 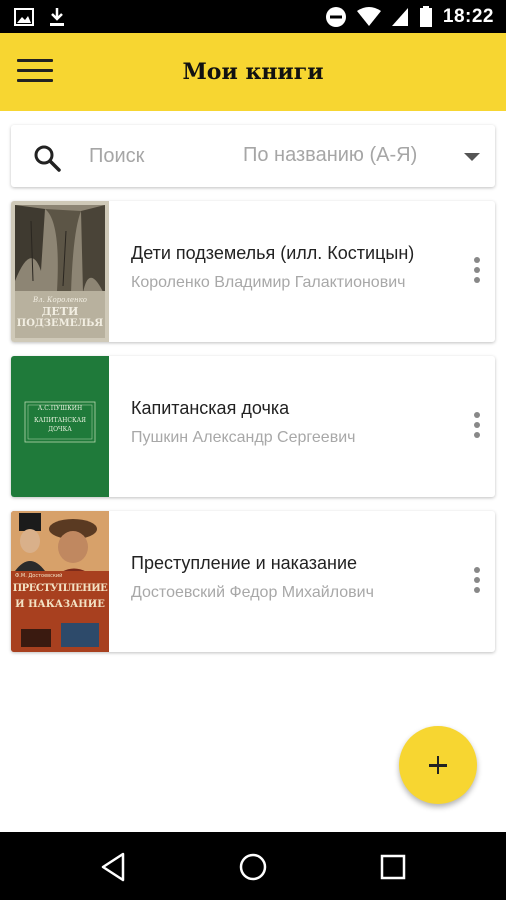 I want to click on page-title: Мои книги, so click(x=253, y=72).